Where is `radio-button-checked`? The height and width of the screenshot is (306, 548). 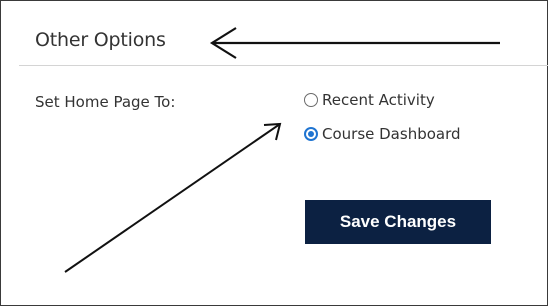
radio-button-checked is located at coordinates (311, 134).